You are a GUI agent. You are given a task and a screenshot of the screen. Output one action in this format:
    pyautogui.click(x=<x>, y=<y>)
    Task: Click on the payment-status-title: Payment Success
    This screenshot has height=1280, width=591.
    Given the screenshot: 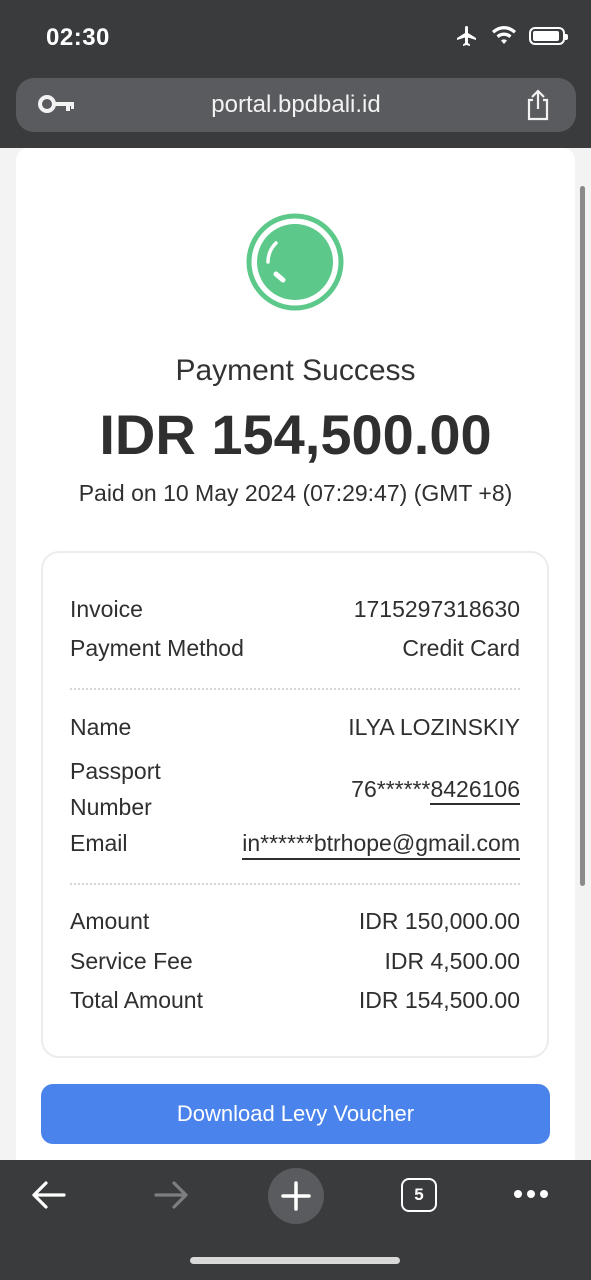 What is the action you would take?
    pyautogui.click(x=295, y=370)
    